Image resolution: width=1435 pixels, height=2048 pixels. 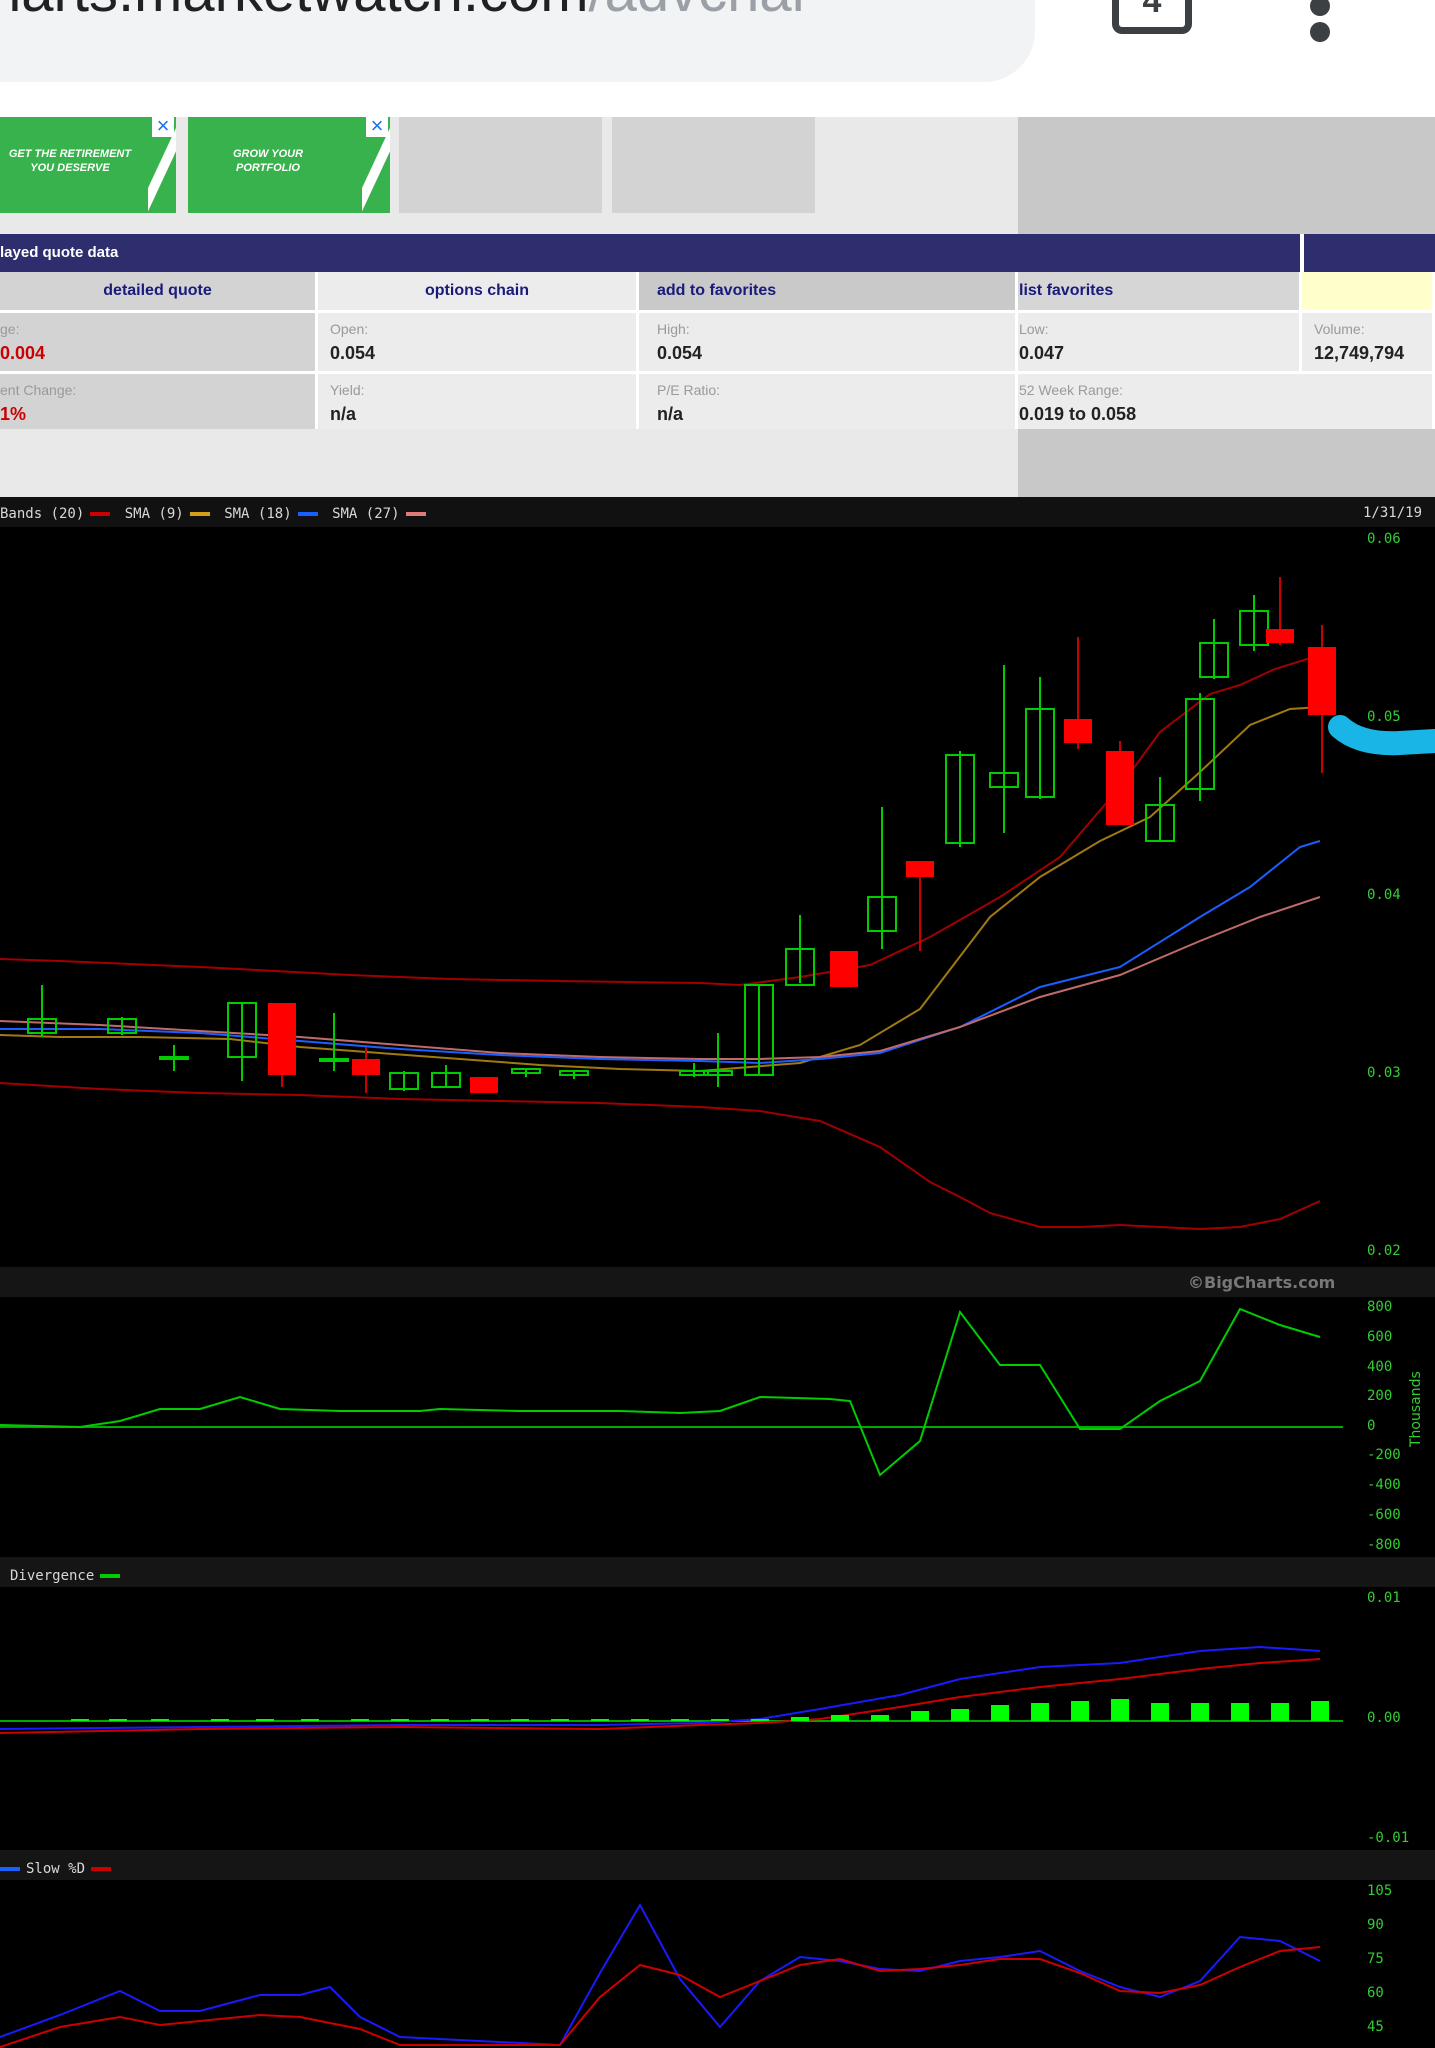 What do you see at coordinates (1384, 1598) in the screenshot?
I see `macd-tick: 0.01` at bounding box center [1384, 1598].